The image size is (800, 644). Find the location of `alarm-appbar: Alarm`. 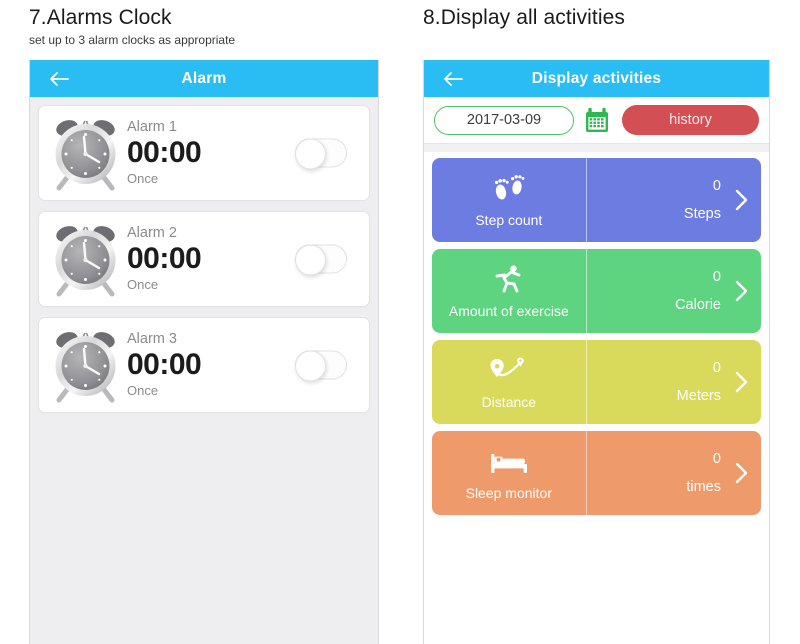

alarm-appbar: Alarm is located at coordinates (204, 78).